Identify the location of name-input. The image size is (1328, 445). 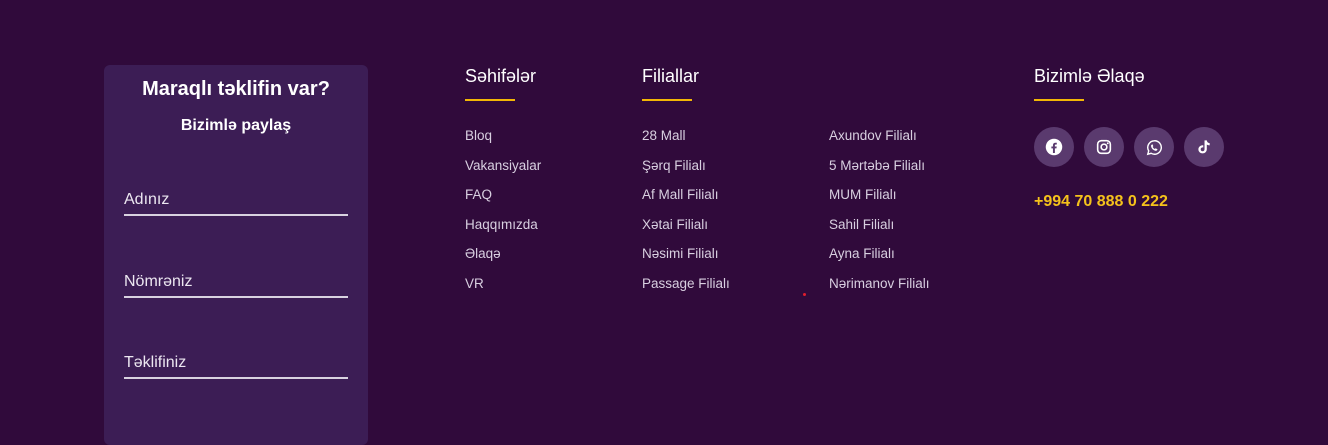
(236, 201).